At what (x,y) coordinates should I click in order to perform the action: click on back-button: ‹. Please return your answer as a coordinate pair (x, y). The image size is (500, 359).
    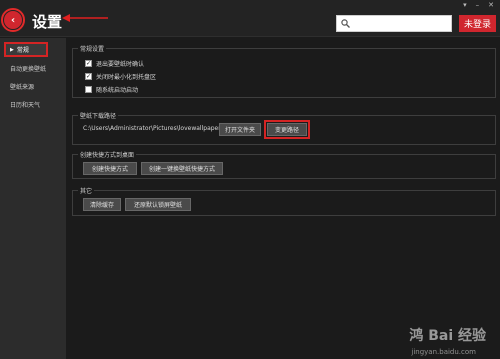
    Looking at the image, I should click on (13, 20).